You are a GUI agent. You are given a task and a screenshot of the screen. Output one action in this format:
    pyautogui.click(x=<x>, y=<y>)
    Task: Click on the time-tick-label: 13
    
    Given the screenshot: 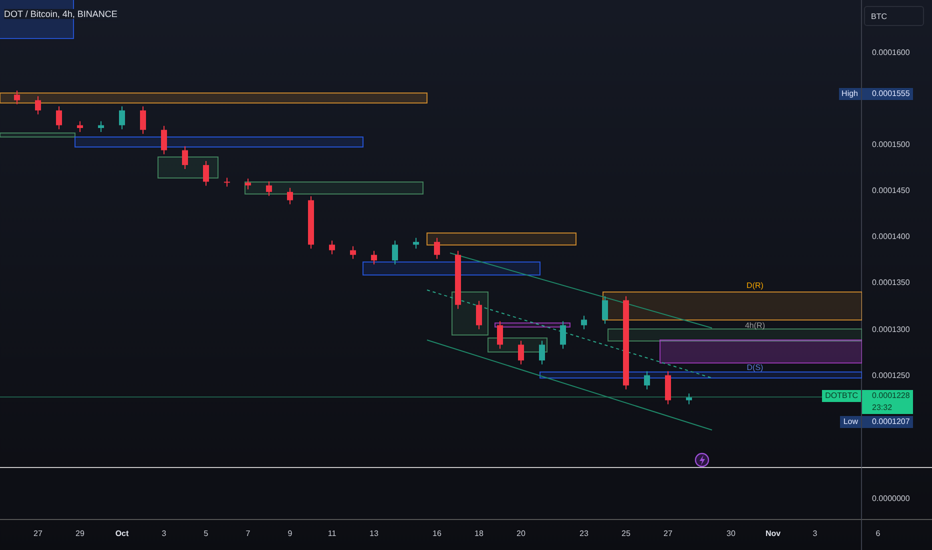 What is the action you would take?
    pyautogui.click(x=374, y=533)
    